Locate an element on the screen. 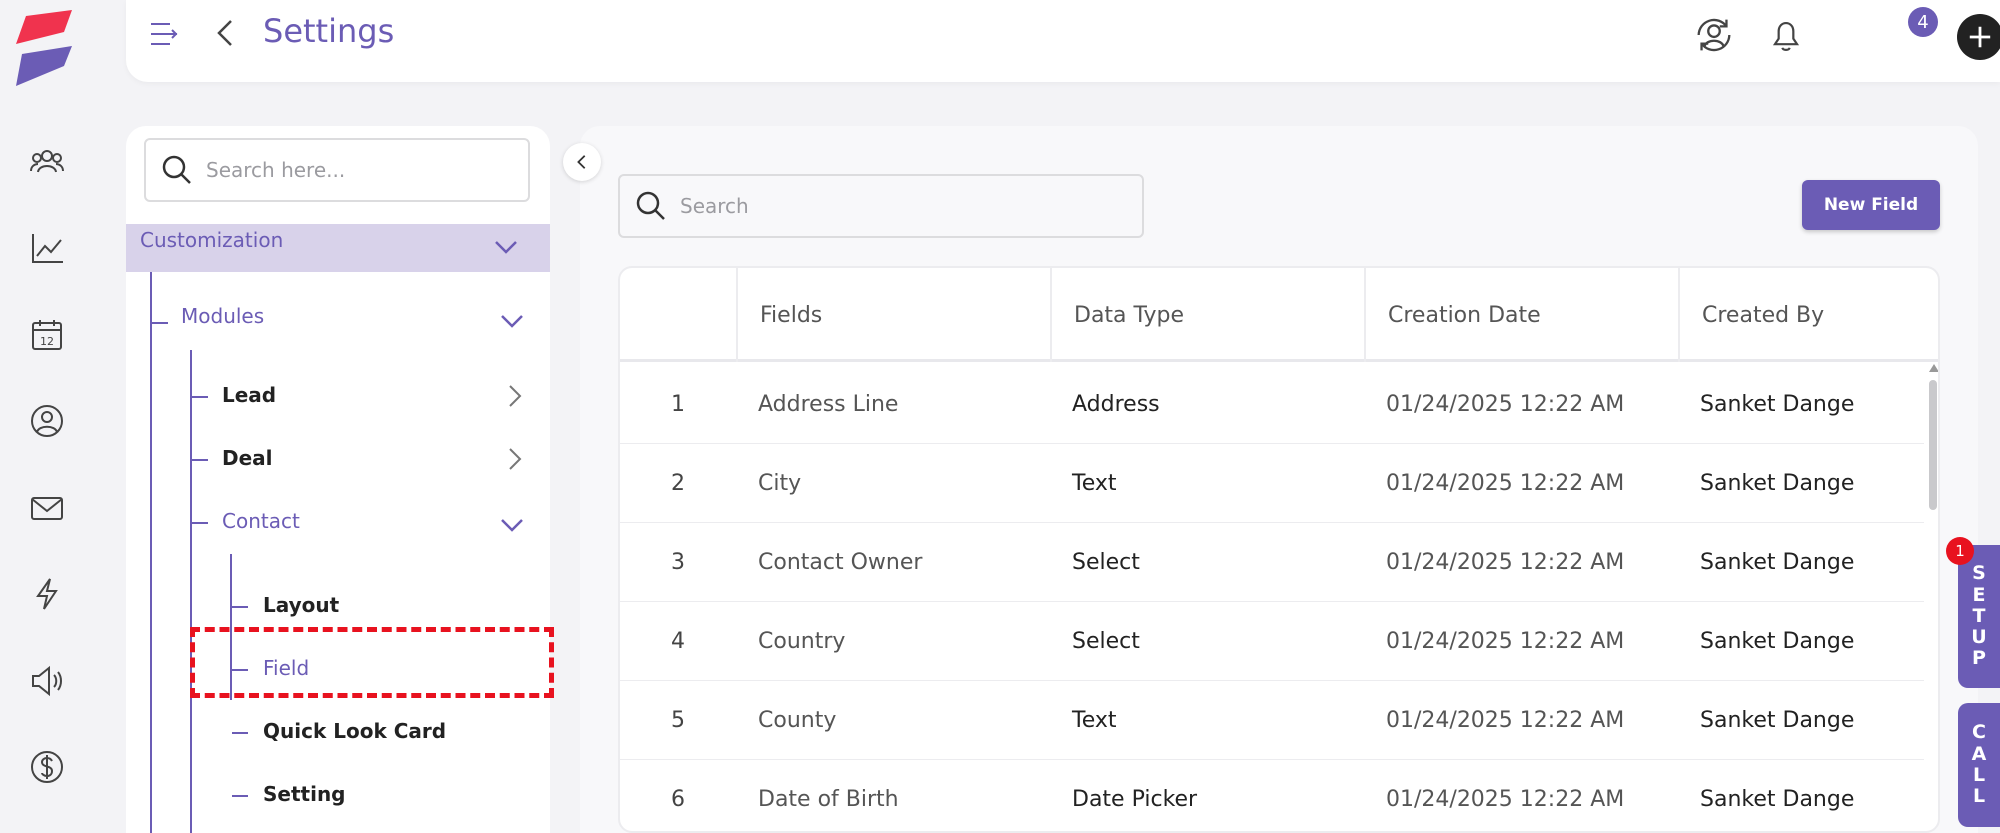 The height and width of the screenshot is (833, 2000). plus-icon is located at coordinates (1980, 37).